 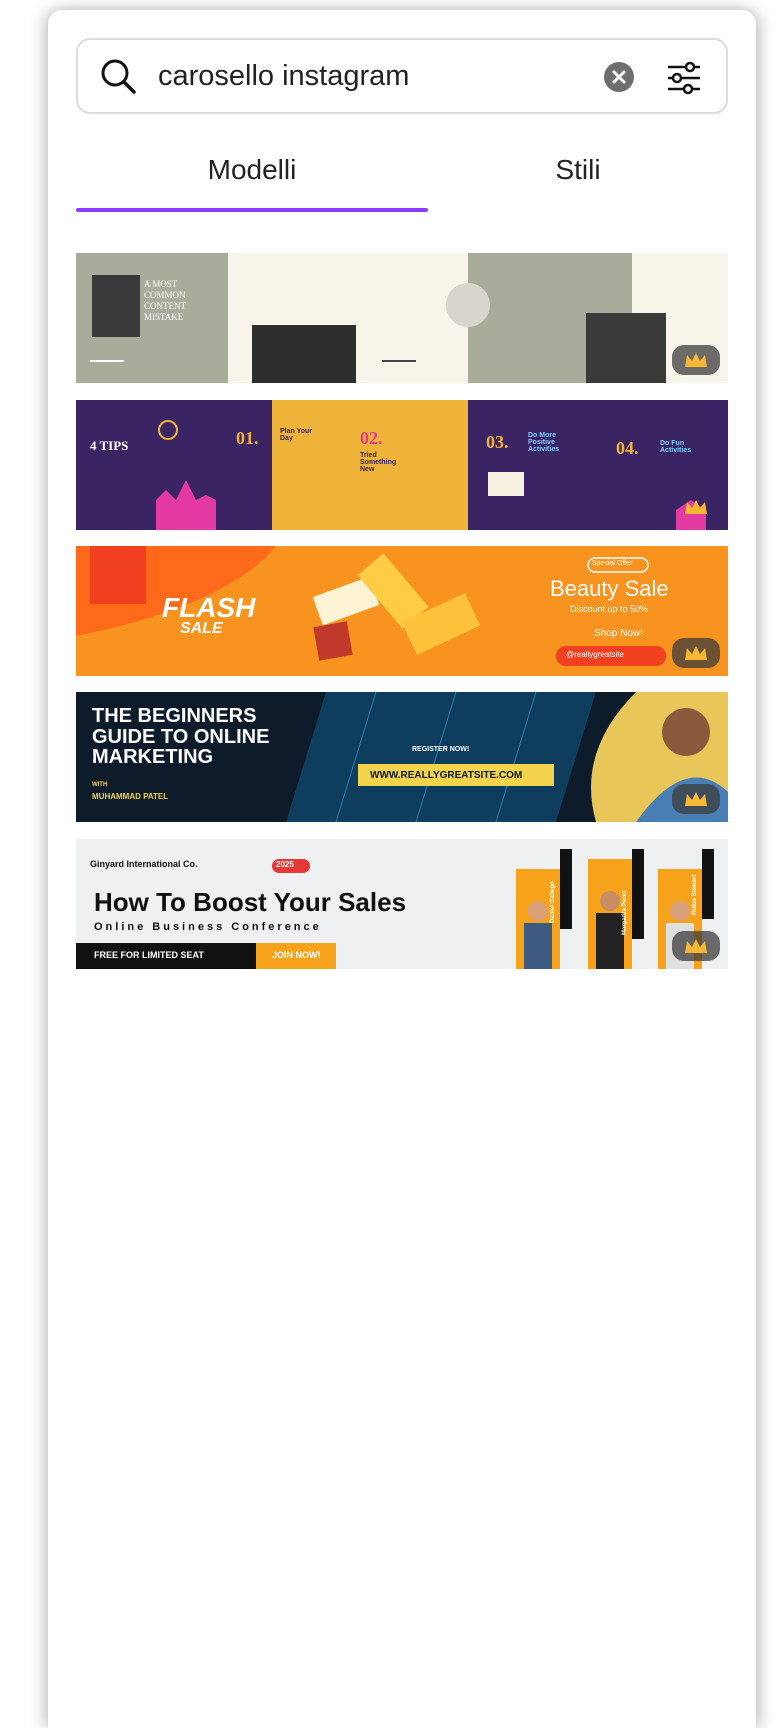 I want to click on active-tab-indicator, so click(x=252, y=210).